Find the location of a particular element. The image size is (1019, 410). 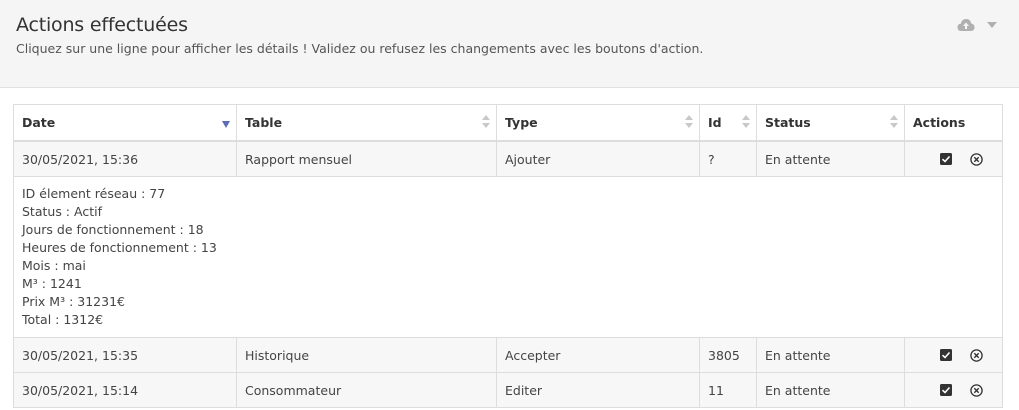

cell-date: 30/05/2021, 15:36 is located at coordinates (125, 158).